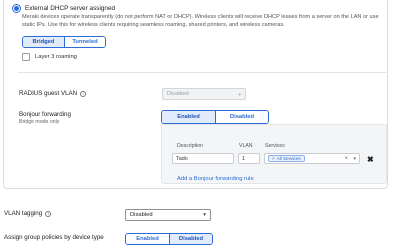 This screenshot has width=400, height=250. What do you see at coordinates (54, 237) in the screenshot?
I see `group-policies-label: Assign group policies by device type` at bounding box center [54, 237].